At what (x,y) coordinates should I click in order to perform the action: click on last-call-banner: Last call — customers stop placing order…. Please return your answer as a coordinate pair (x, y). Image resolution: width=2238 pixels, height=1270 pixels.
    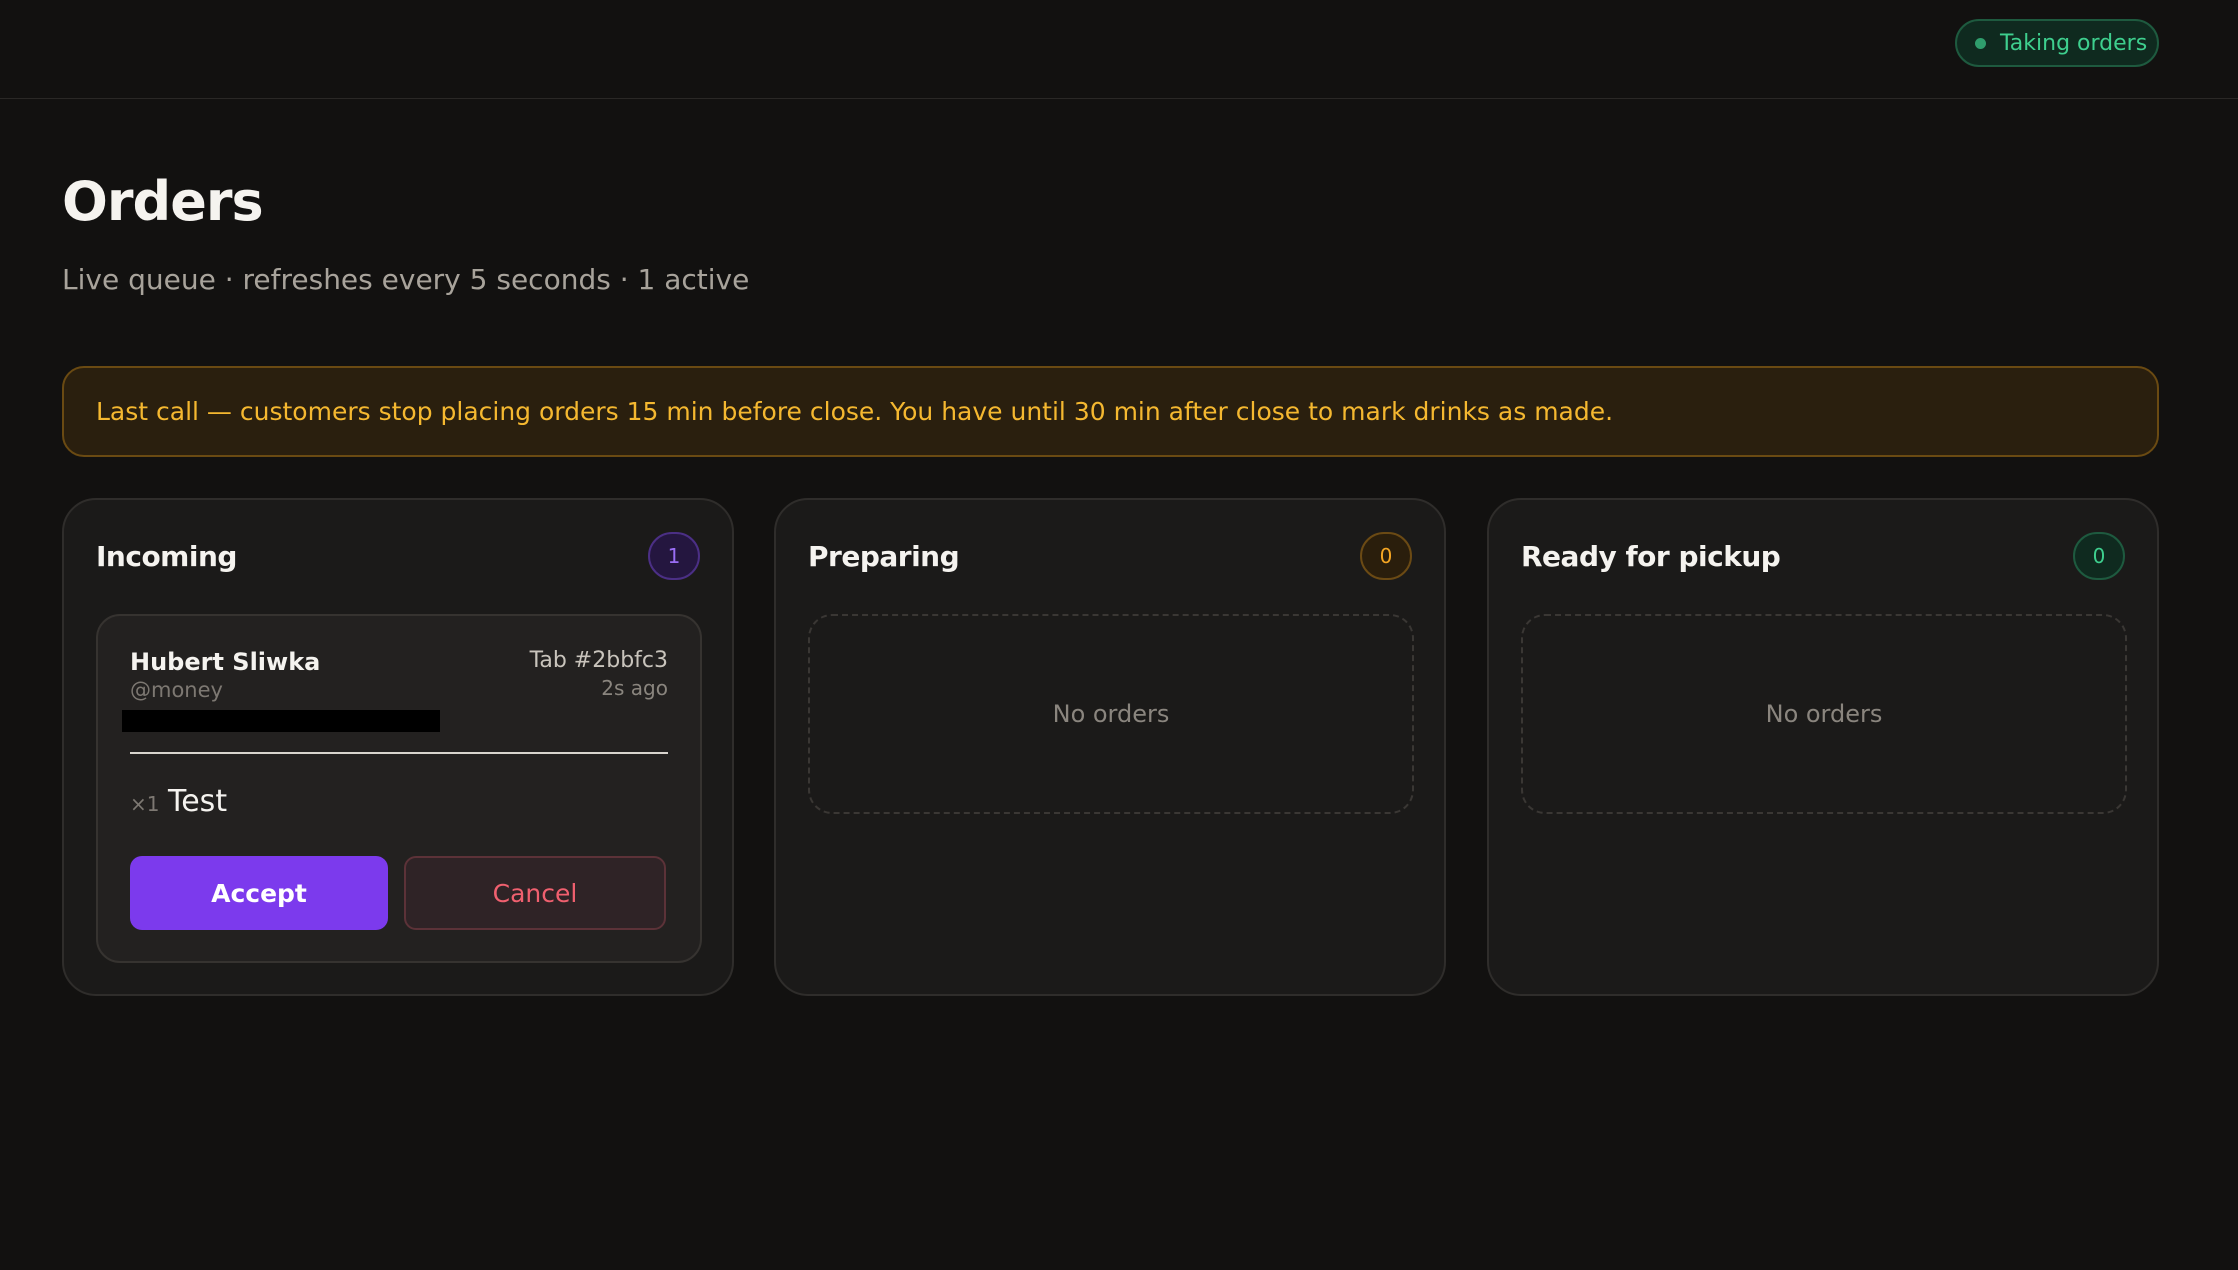
    Looking at the image, I should click on (1110, 411).